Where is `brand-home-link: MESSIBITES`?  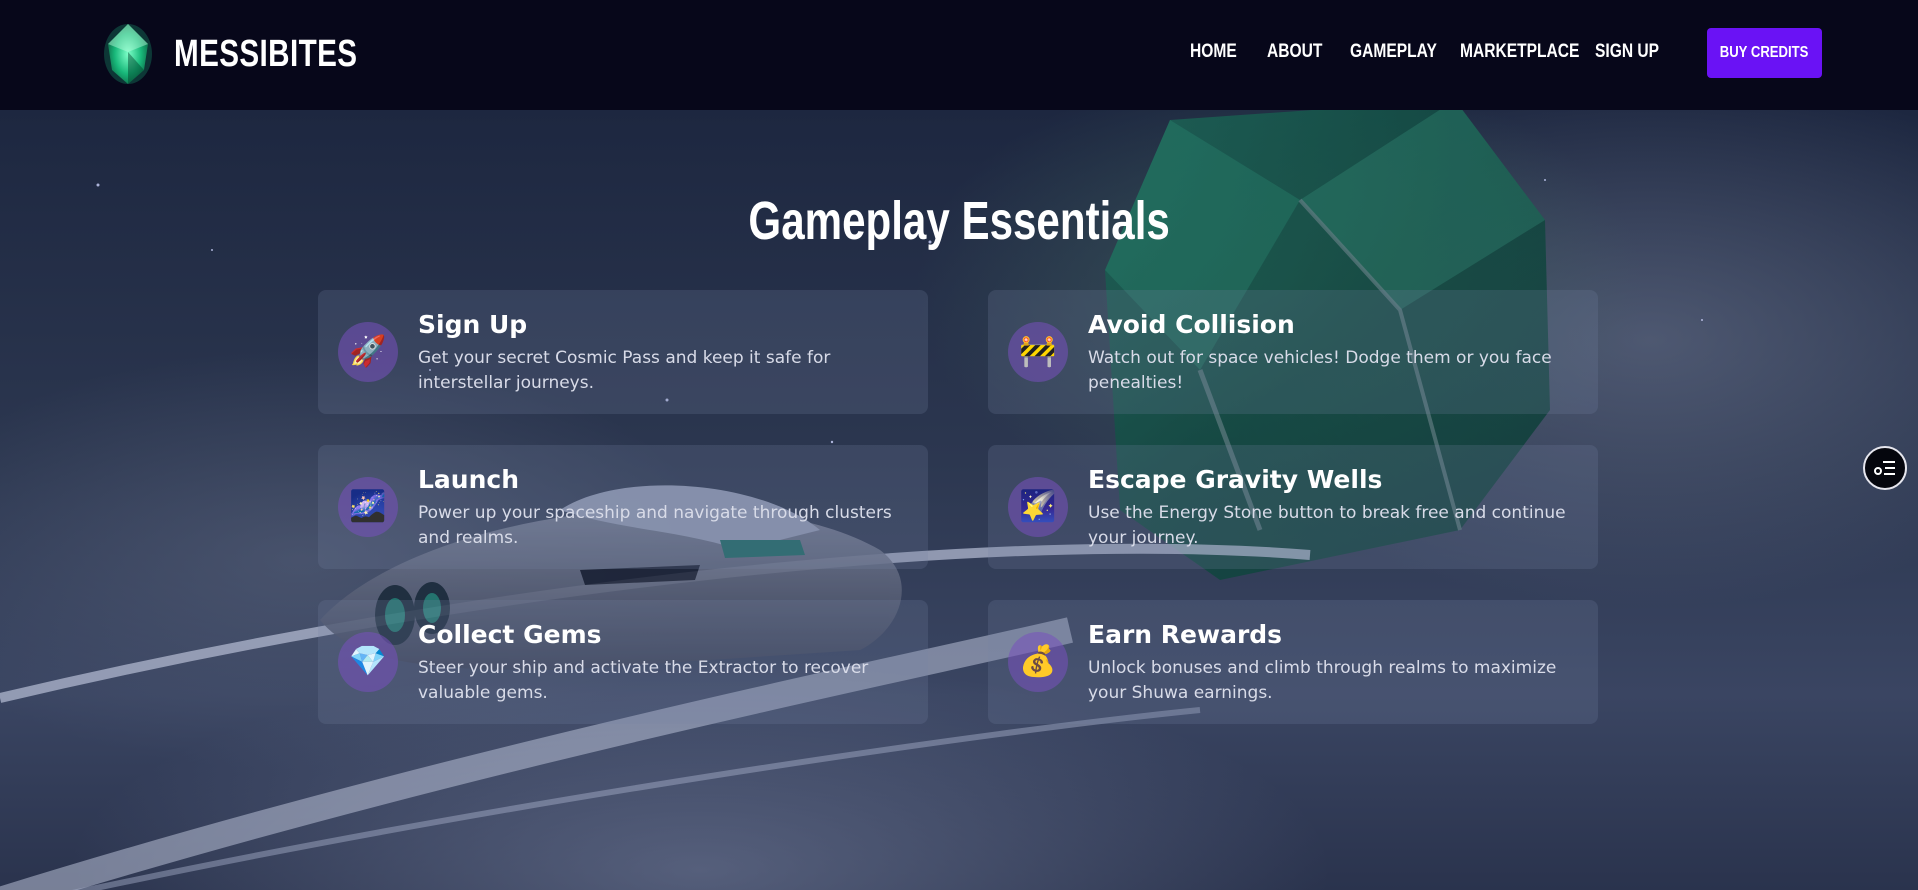 brand-home-link: MESSIBITES is located at coordinates (256, 54).